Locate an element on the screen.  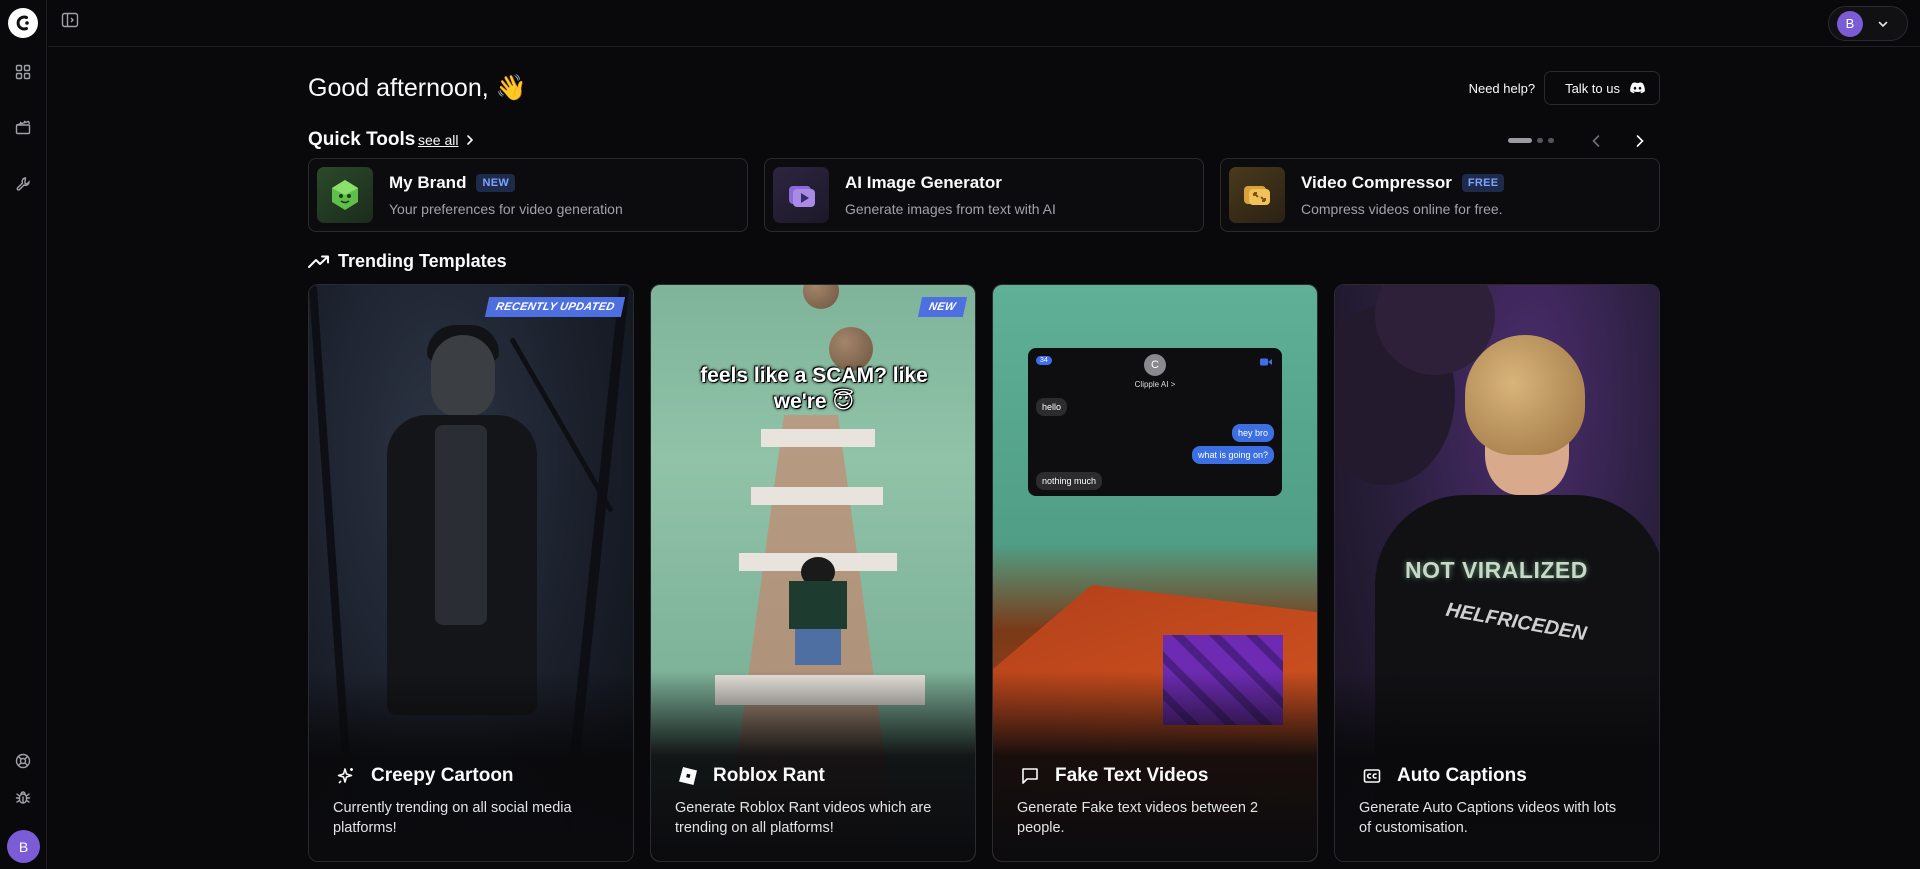
chat-bubble-outgoing: hey bro is located at coordinates (1252, 433).